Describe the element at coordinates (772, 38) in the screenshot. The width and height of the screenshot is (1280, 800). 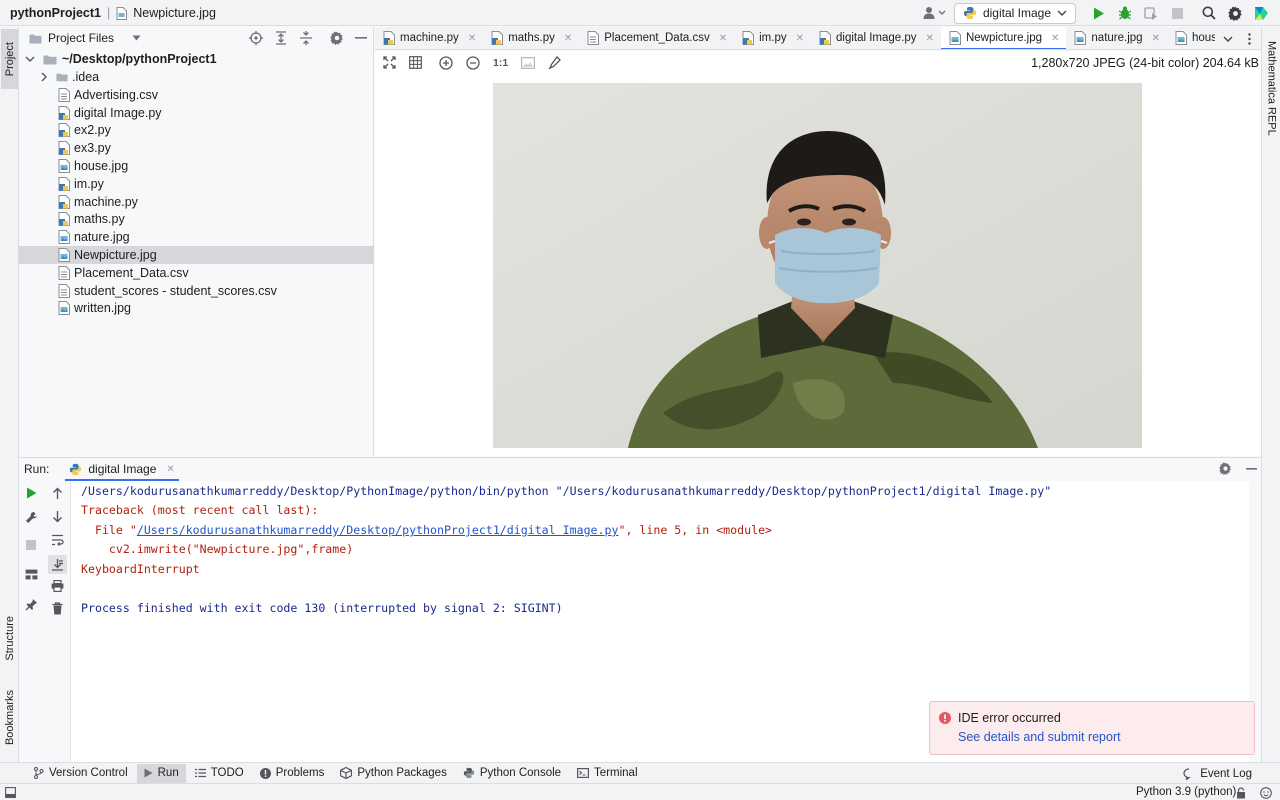
I see `editor-tab: im.py ✕` at that location.